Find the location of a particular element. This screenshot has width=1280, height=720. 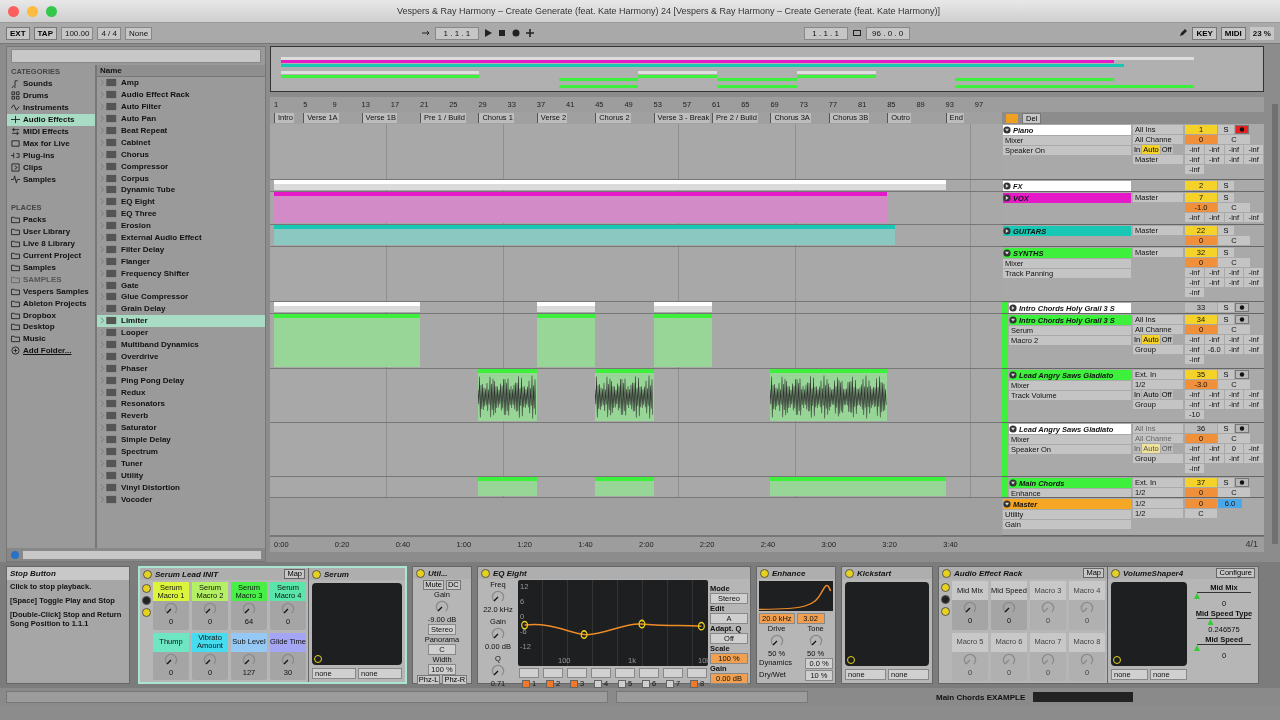

stop-icon is located at coordinates (501, 33).